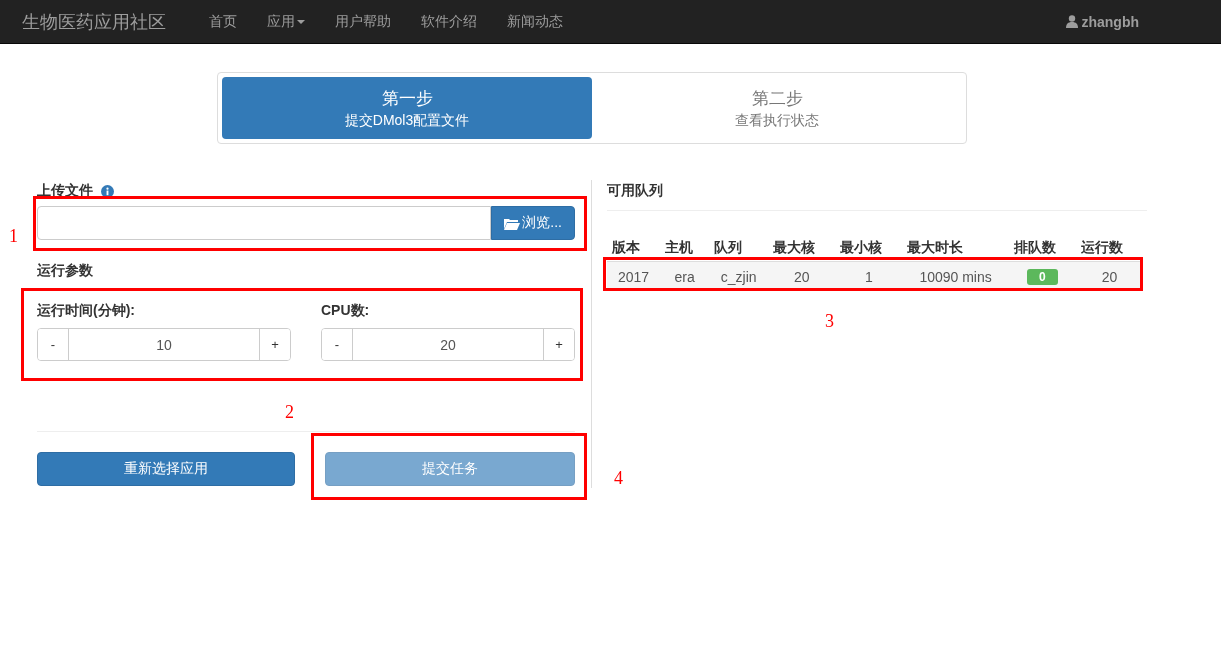  What do you see at coordinates (535, 21) in the screenshot?
I see `nav-link: 新闻动态` at bounding box center [535, 21].